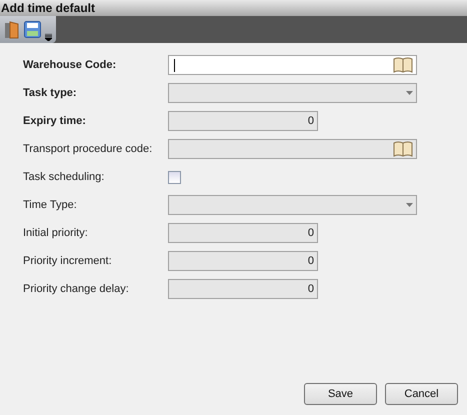  I want to click on overflow-icon, so click(48, 37).